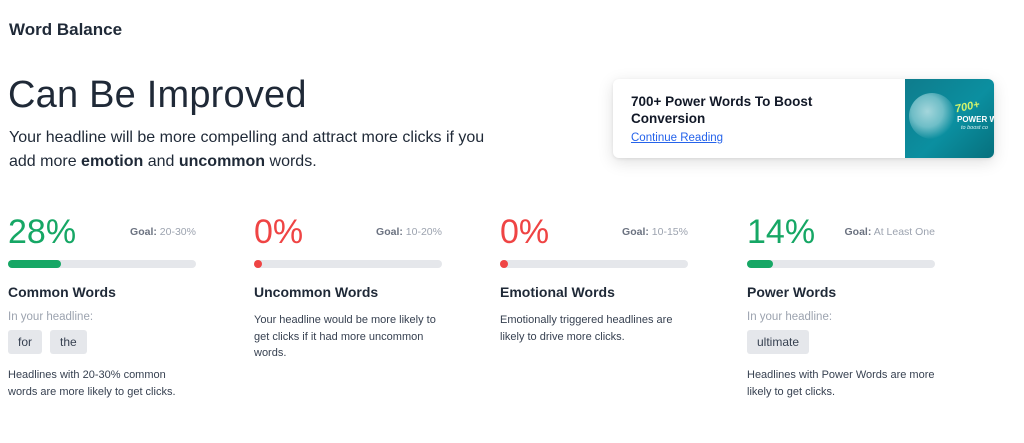  Describe the element at coordinates (42, 232) in the screenshot. I see `metric-percent: 28%` at that location.